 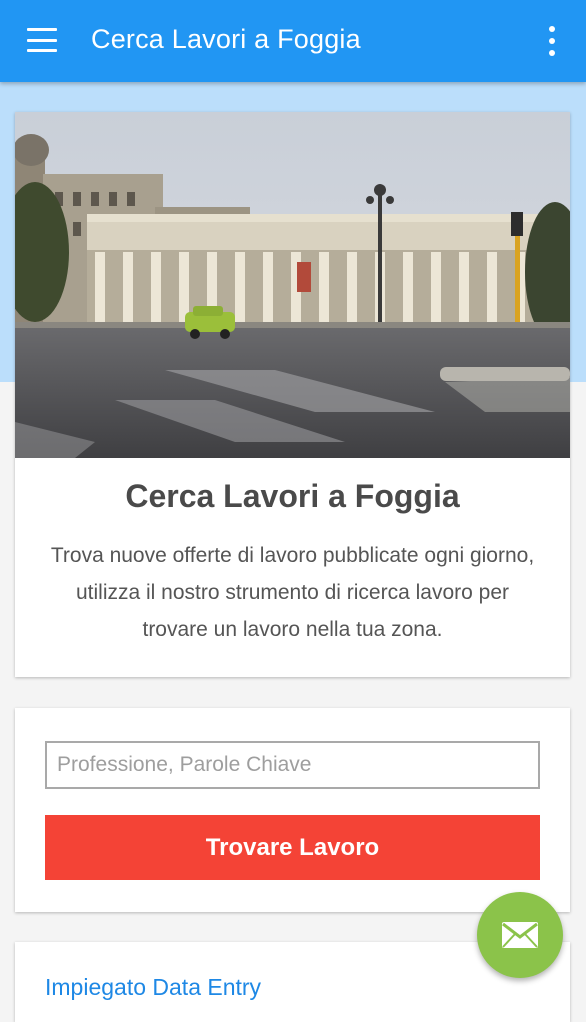 What do you see at coordinates (226, 39) in the screenshot?
I see `app-title: Cerca Lavori a Foggia` at bounding box center [226, 39].